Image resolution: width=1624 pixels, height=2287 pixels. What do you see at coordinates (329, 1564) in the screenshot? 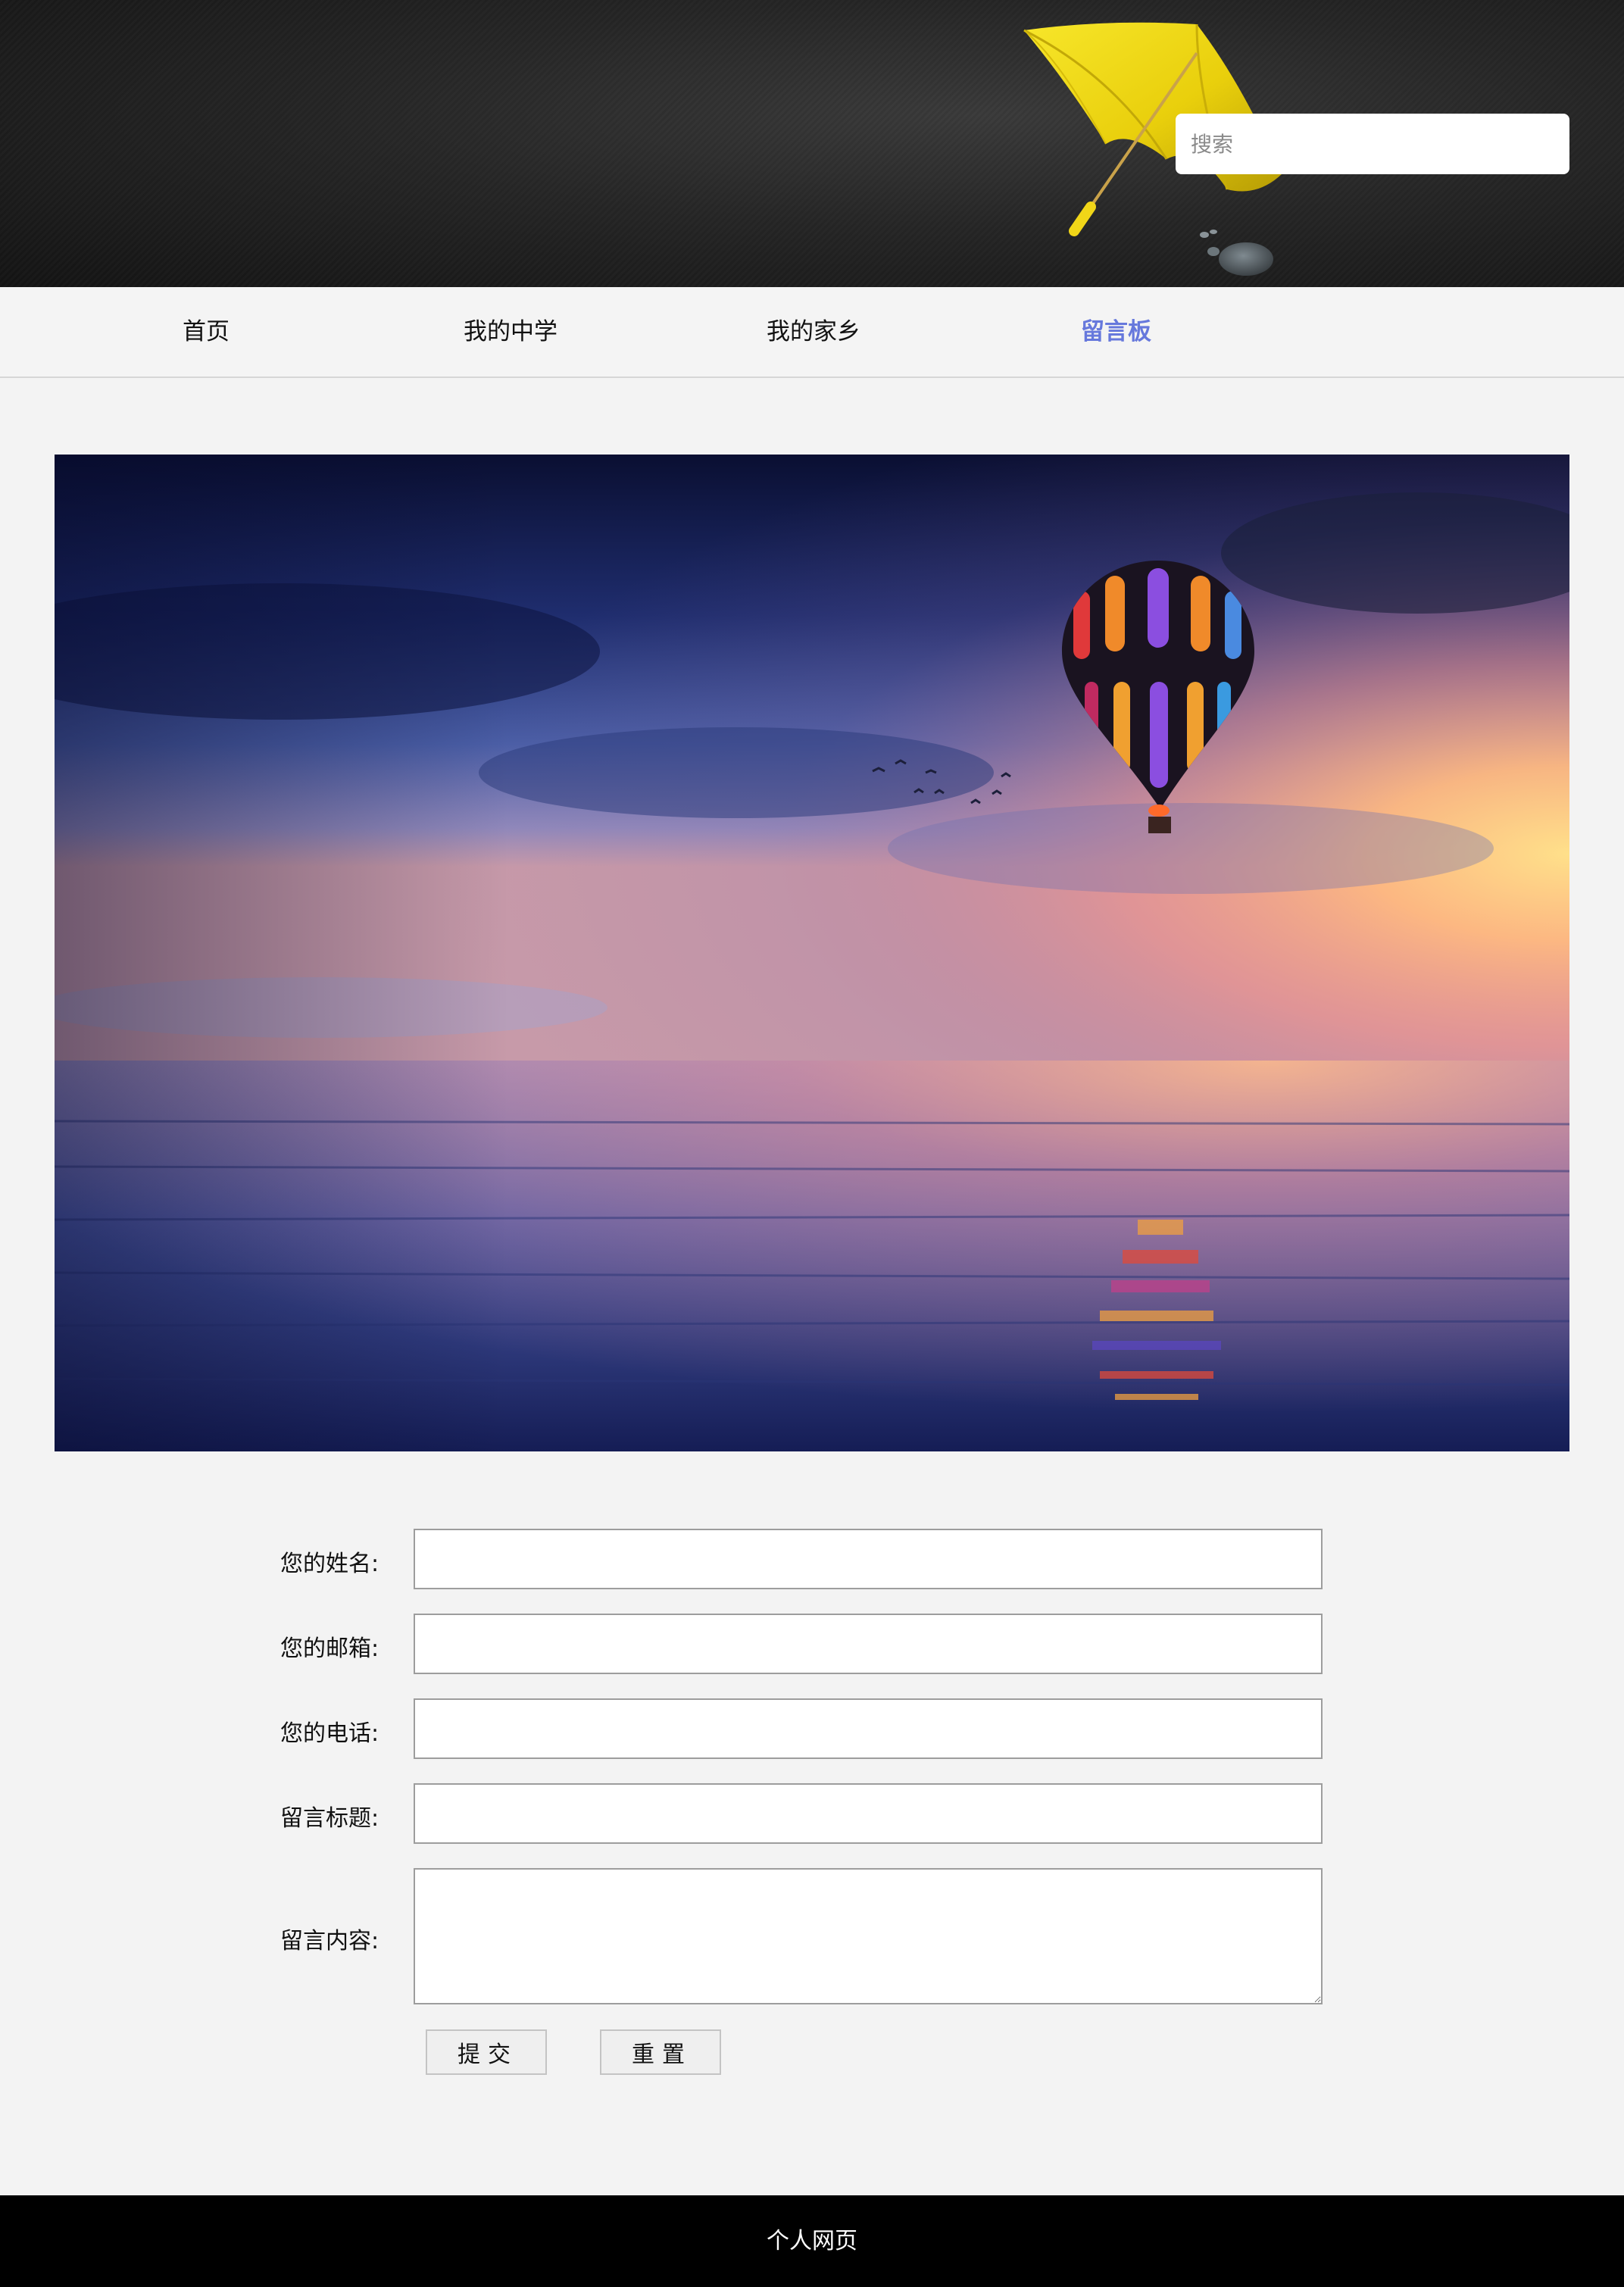
I see `name-label: 您的姓名:` at bounding box center [329, 1564].